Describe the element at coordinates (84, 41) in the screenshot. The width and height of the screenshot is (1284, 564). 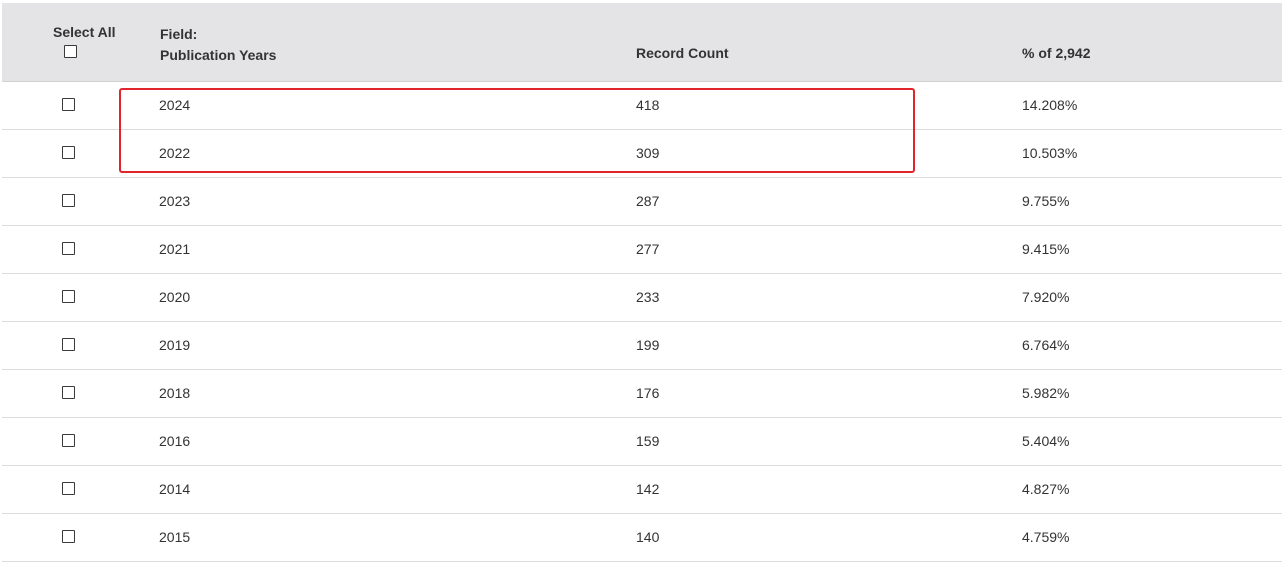
I see `select-all-column: Select All` at that location.